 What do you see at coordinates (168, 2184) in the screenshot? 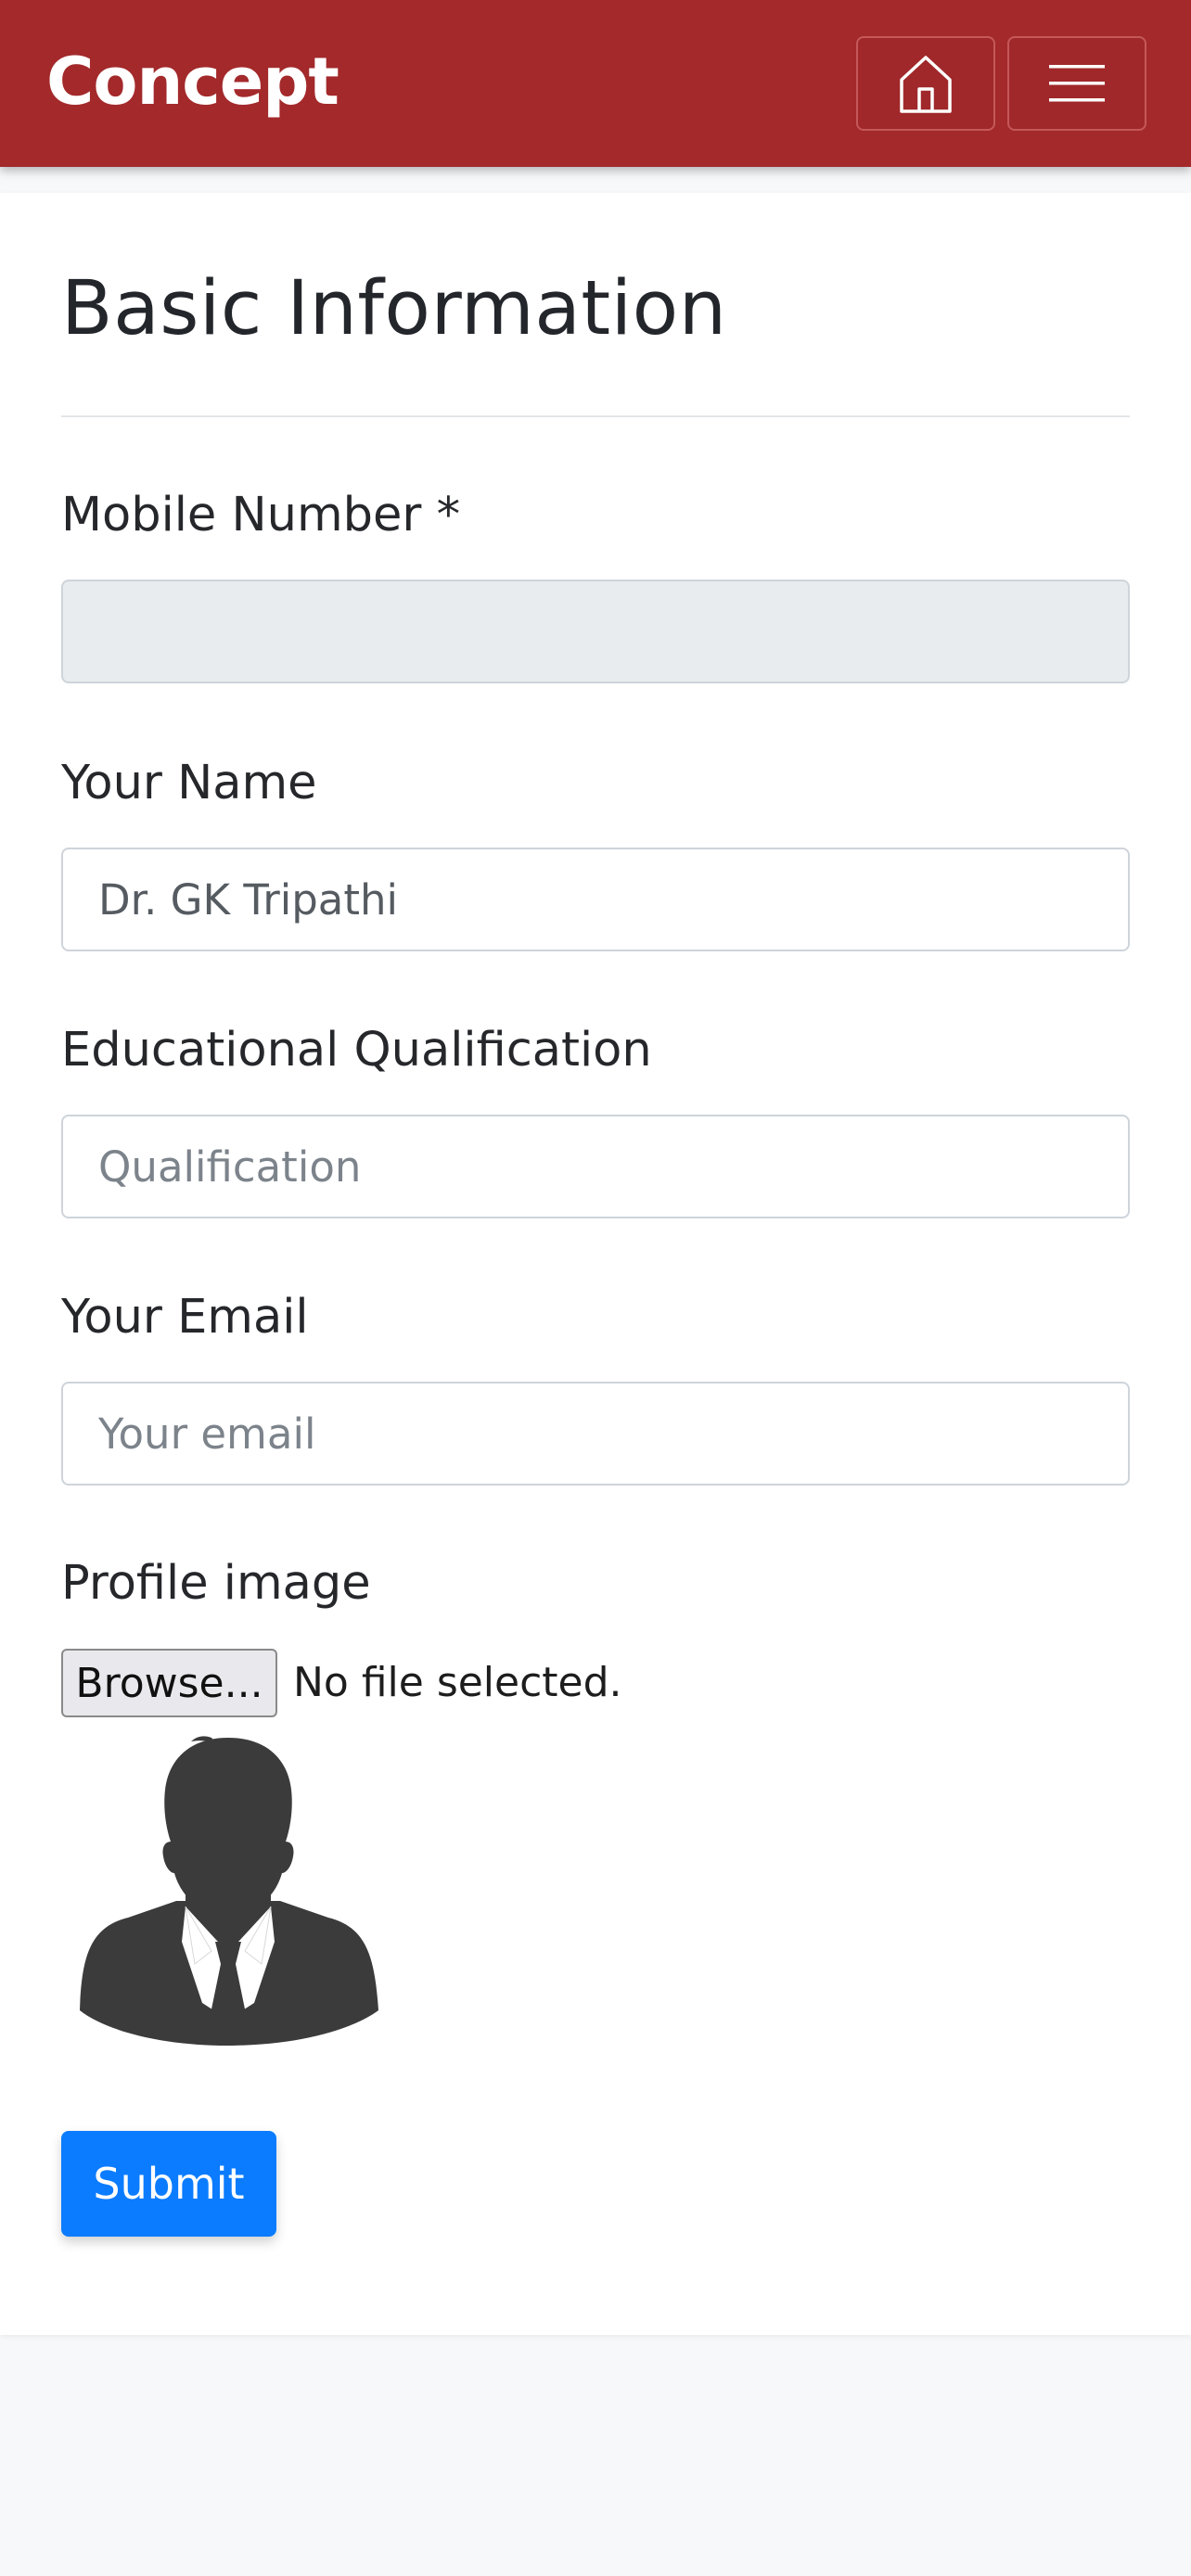
I see `submit-button: Submit` at bounding box center [168, 2184].